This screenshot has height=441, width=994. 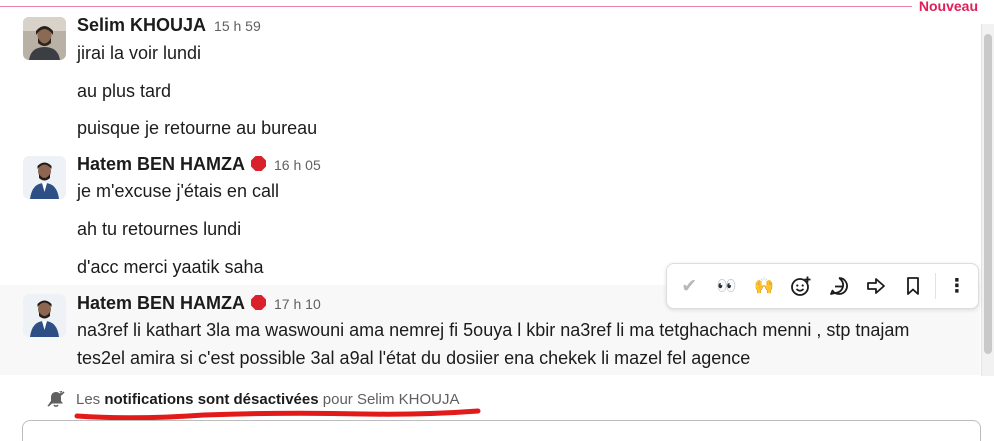 I want to click on more-vertical-icon: ⋮, so click(x=957, y=286).